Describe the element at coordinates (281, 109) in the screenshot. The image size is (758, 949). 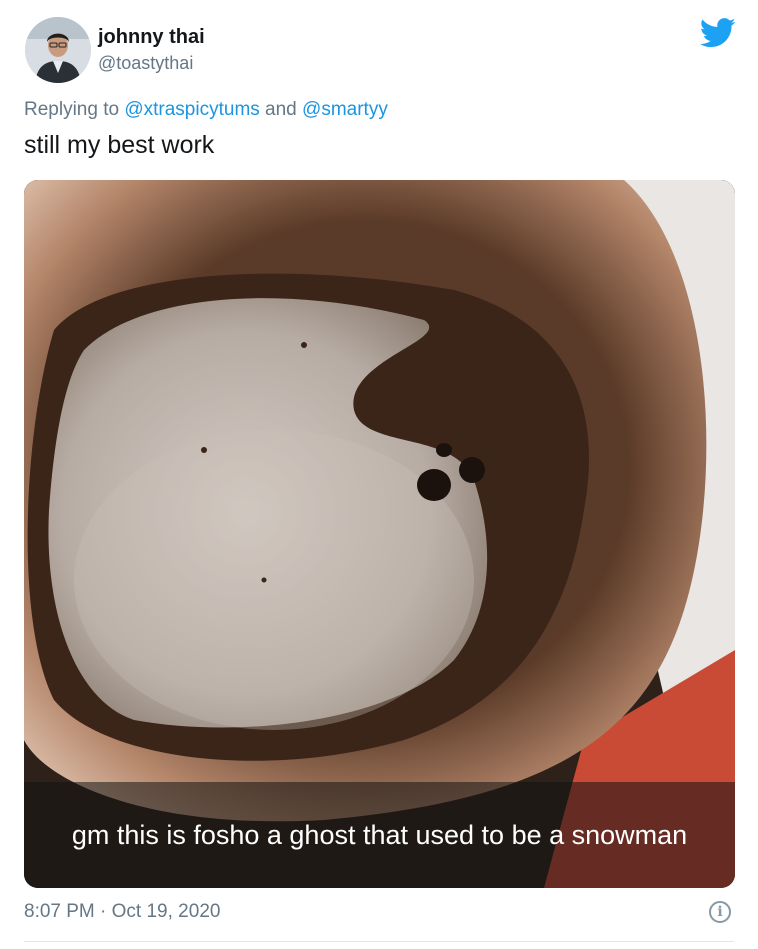
I see `replying-joiner: and` at that location.